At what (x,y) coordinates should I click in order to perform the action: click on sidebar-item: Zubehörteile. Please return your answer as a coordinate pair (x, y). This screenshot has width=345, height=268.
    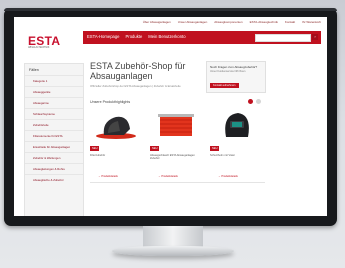
    Looking at the image, I should click on (54, 124).